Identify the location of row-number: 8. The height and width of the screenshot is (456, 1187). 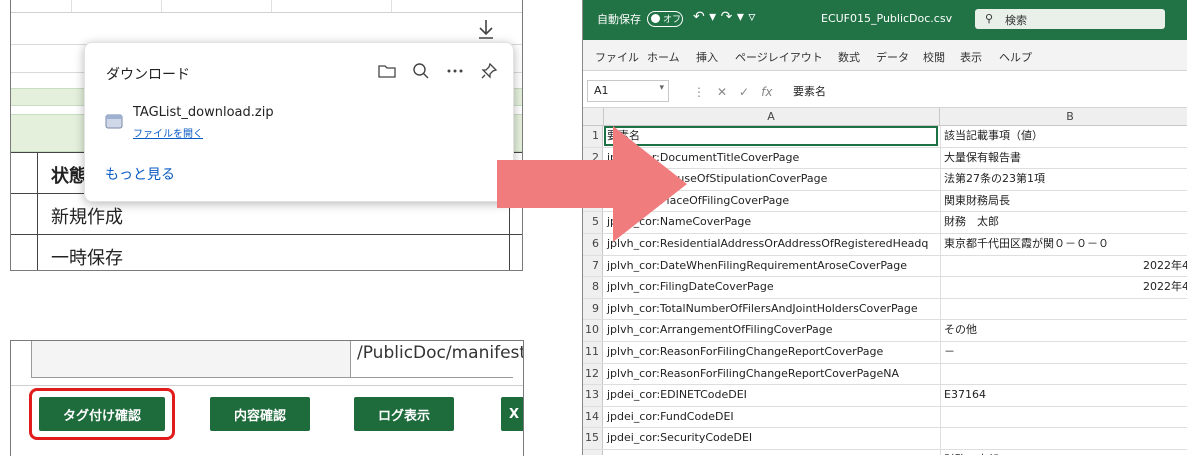
(593, 287).